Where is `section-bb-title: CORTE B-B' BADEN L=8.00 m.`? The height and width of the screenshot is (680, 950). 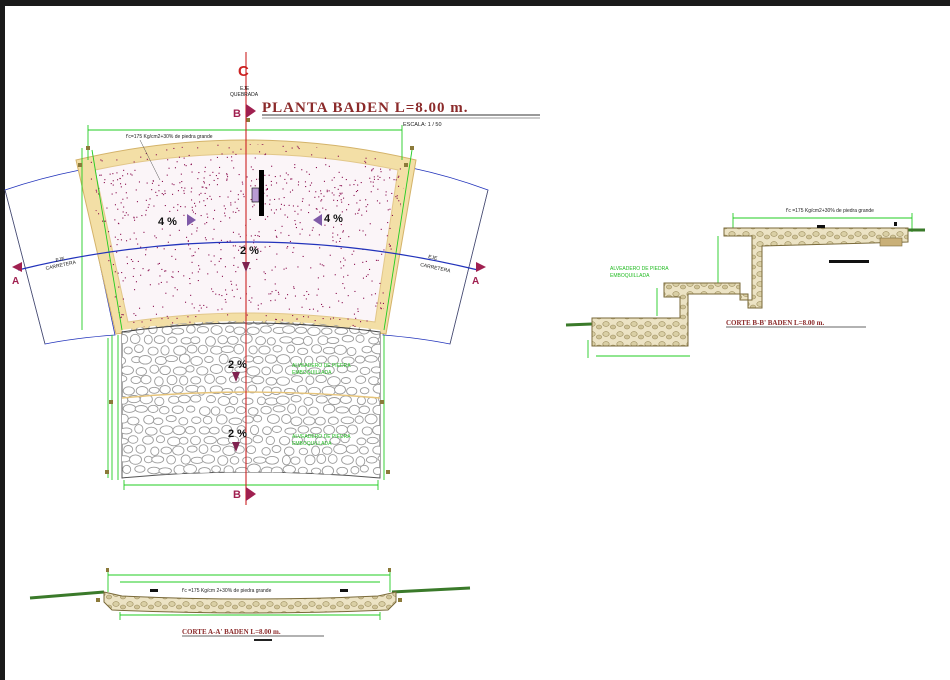 section-bb-title: CORTE B-B' BADEN L=8.00 m. is located at coordinates (775, 323).